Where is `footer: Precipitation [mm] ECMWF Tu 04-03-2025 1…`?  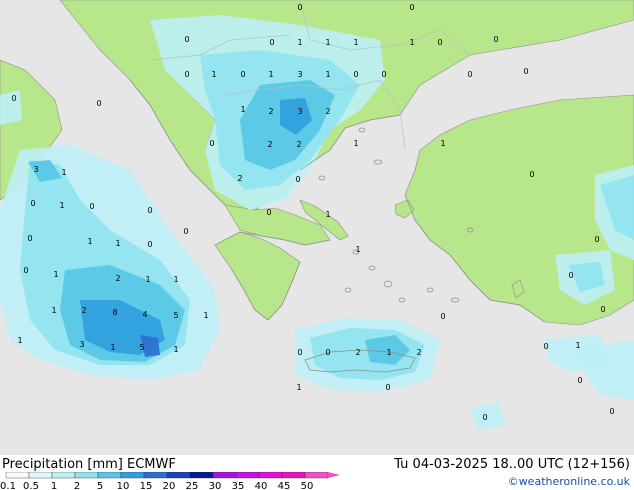 footer: Precipitation [mm] ECMWF Tu 04-03-2025 1… is located at coordinates (317, 472).